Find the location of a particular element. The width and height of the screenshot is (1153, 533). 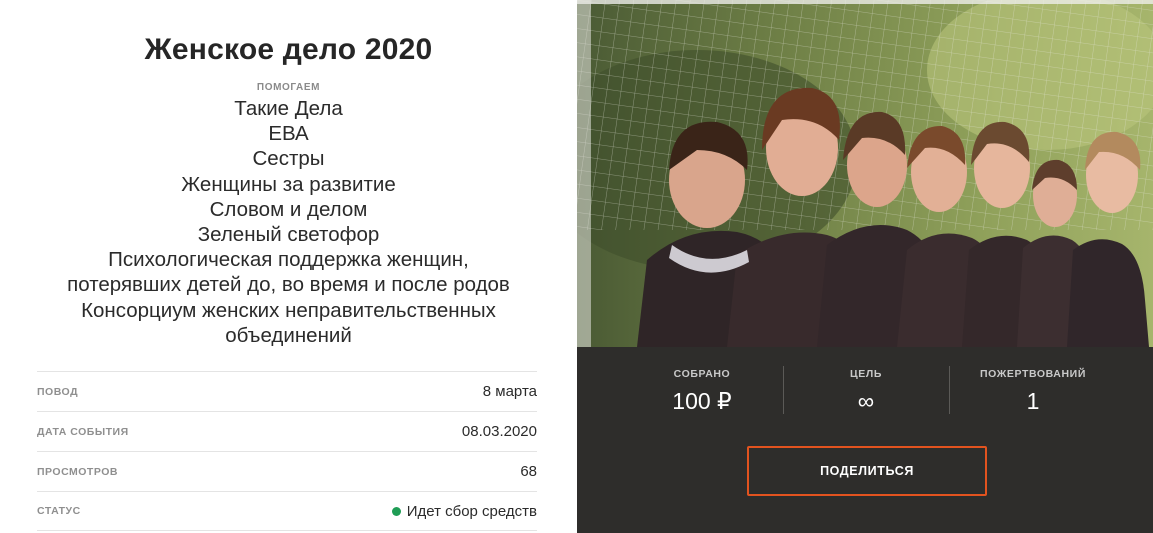

stat-donations: ПОЖЕРТВОВАНИЙ 1 is located at coordinates (1033, 388).